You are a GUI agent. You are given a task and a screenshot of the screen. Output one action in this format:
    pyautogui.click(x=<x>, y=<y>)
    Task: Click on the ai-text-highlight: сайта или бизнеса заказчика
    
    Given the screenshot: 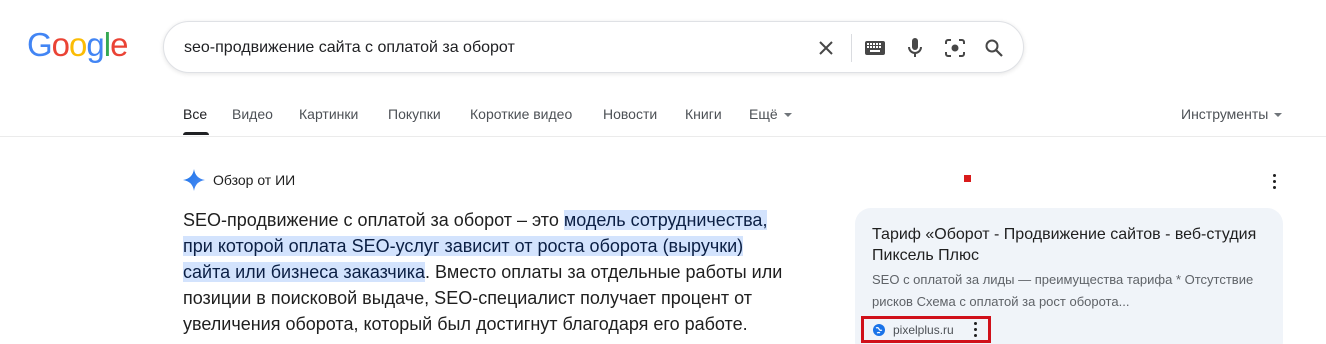 What is the action you would take?
    pyautogui.click(x=304, y=272)
    